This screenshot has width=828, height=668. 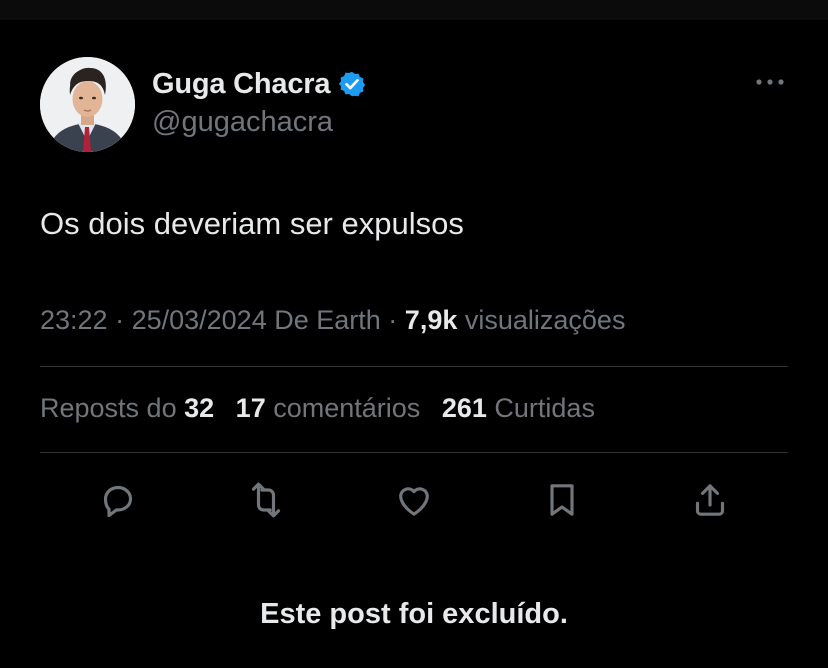 I want to click on comments-label: comentários, so click(x=347, y=408).